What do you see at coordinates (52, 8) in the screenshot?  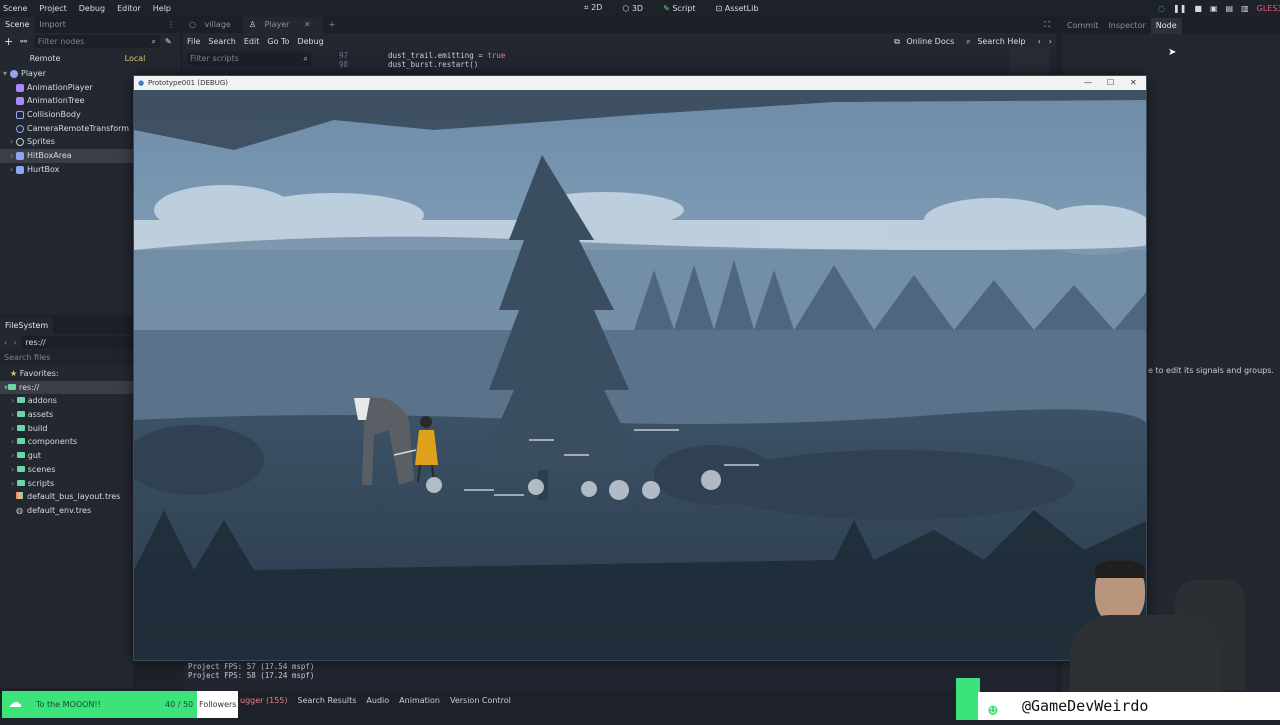 I see `menu-project: Project` at bounding box center [52, 8].